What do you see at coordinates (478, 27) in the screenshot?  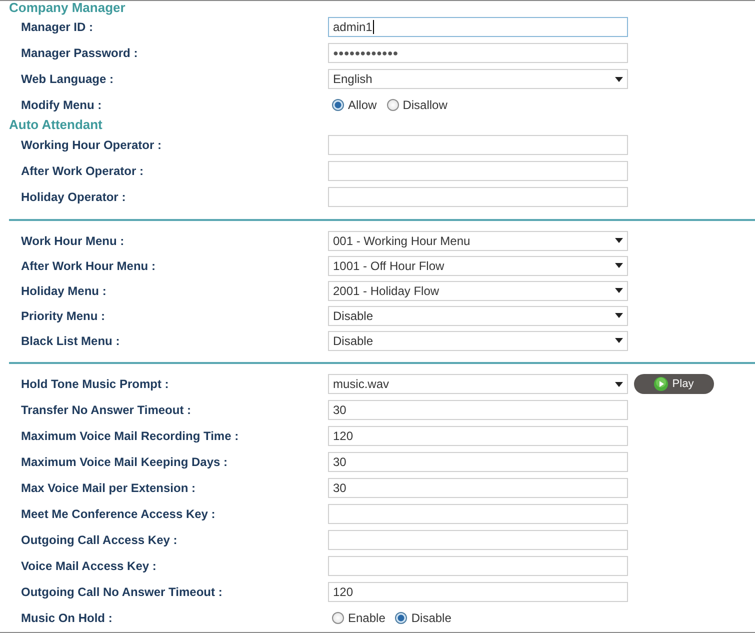 I see `input-field: admin1` at bounding box center [478, 27].